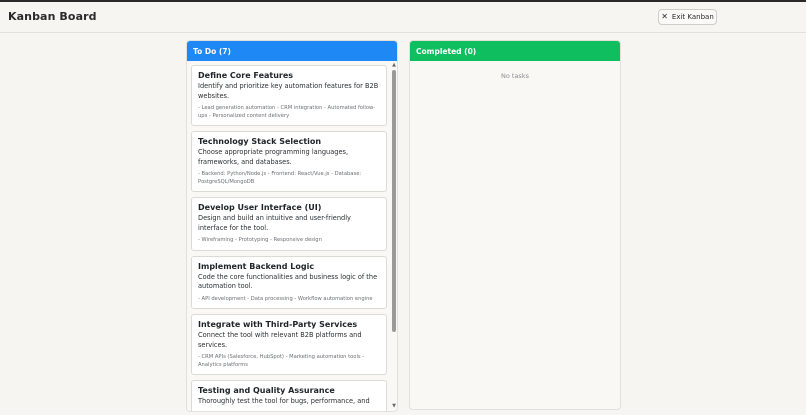  Describe the element at coordinates (292, 51) in the screenshot. I see `todo-column-header: To Do (7)` at that location.